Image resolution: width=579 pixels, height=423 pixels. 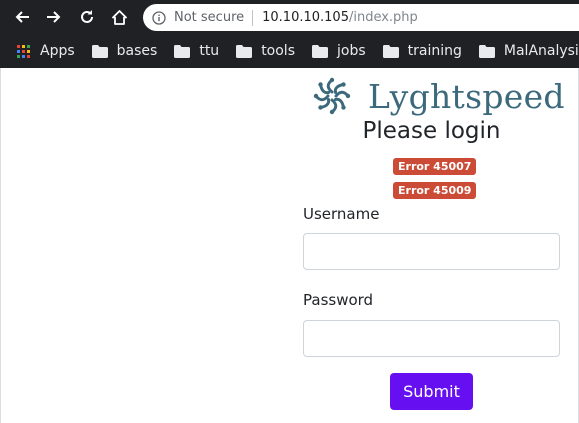 What do you see at coordinates (305, 17) in the screenshot?
I see `url-host: 10.10.10.105` at bounding box center [305, 17].